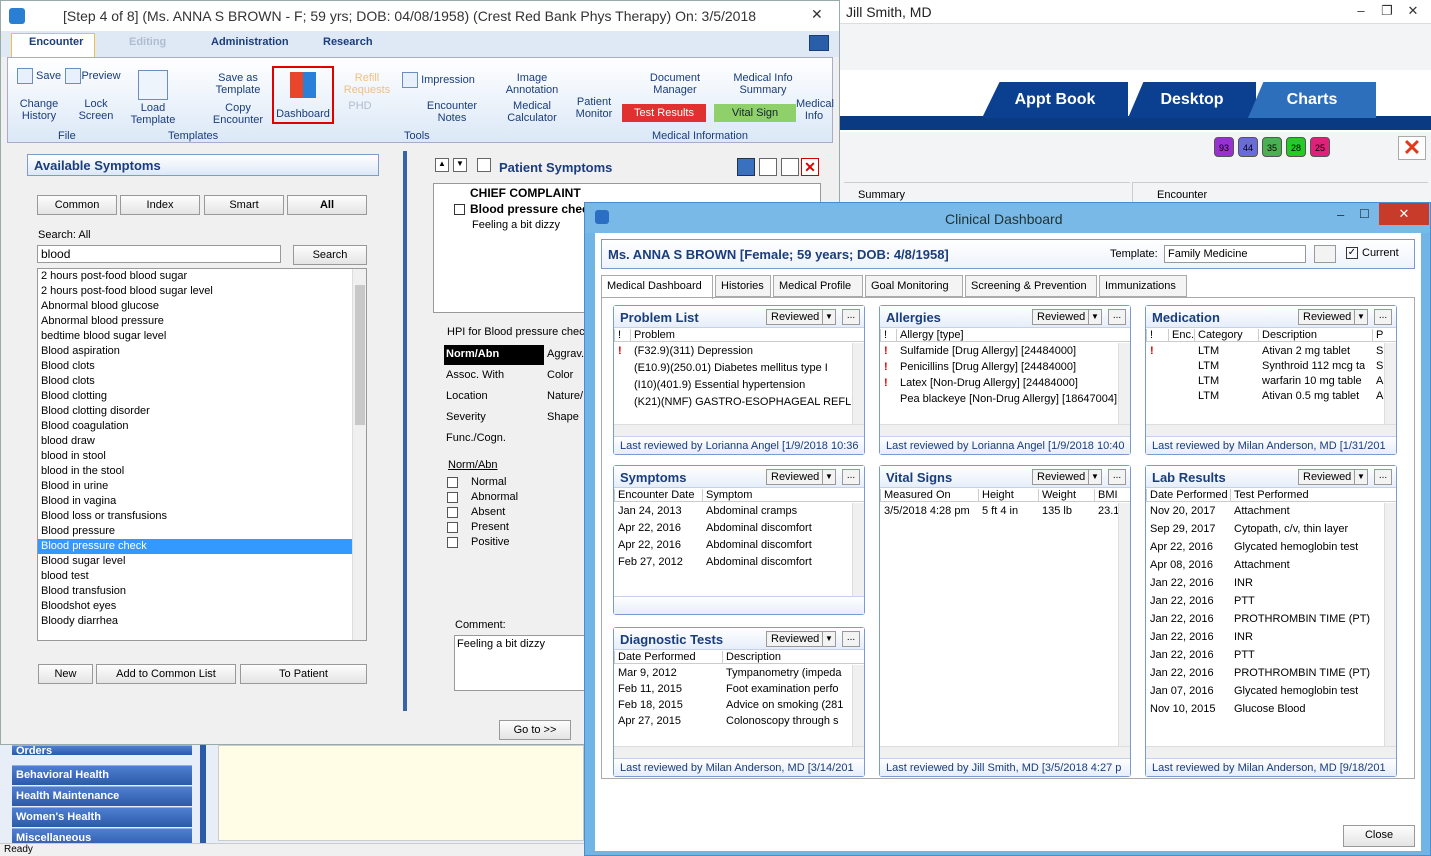 The height and width of the screenshot is (856, 1431). Describe the element at coordinates (484, 165) in the screenshot. I see `list-icon` at that location.